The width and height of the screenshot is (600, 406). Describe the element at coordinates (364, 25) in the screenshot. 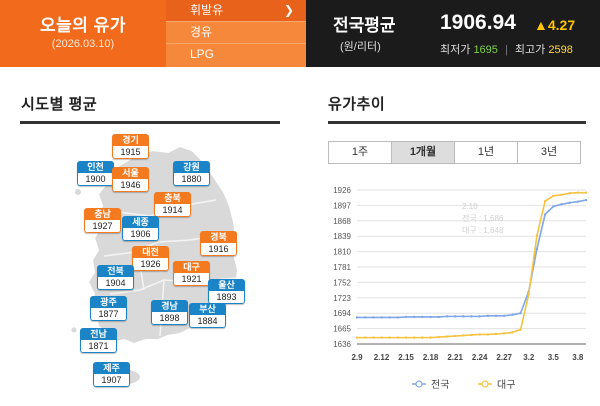

I see `national-label: 전국평균` at that location.